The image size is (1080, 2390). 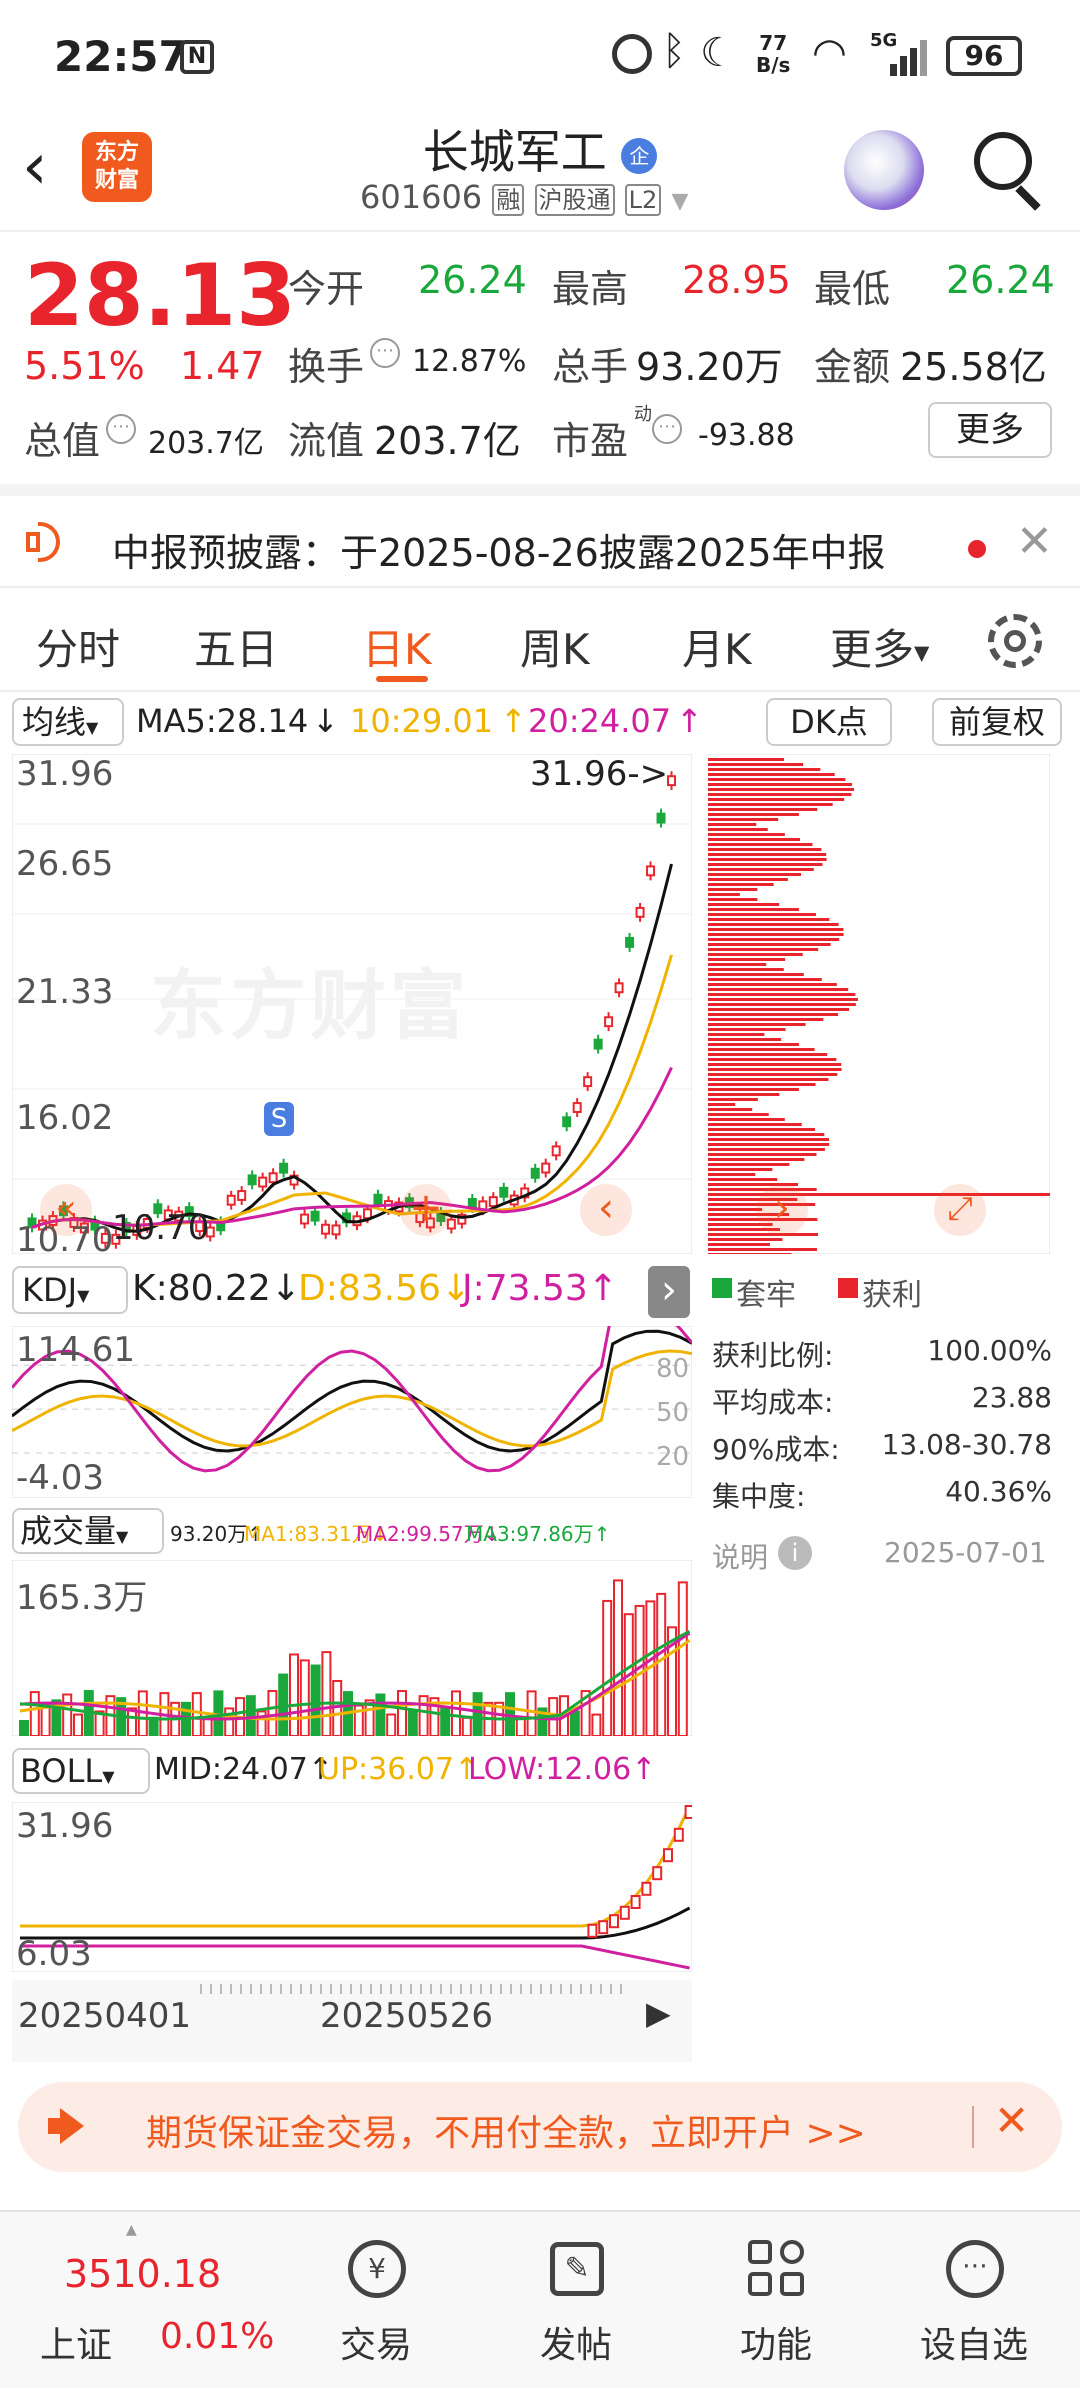 I want to click on ma5-arrow: ↓, so click(x=325, y=721).